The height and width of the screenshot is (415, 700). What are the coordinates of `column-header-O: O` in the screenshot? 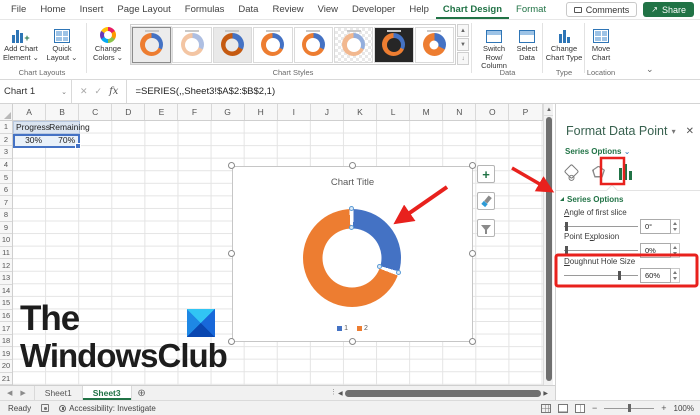 It's located at (493, 112).